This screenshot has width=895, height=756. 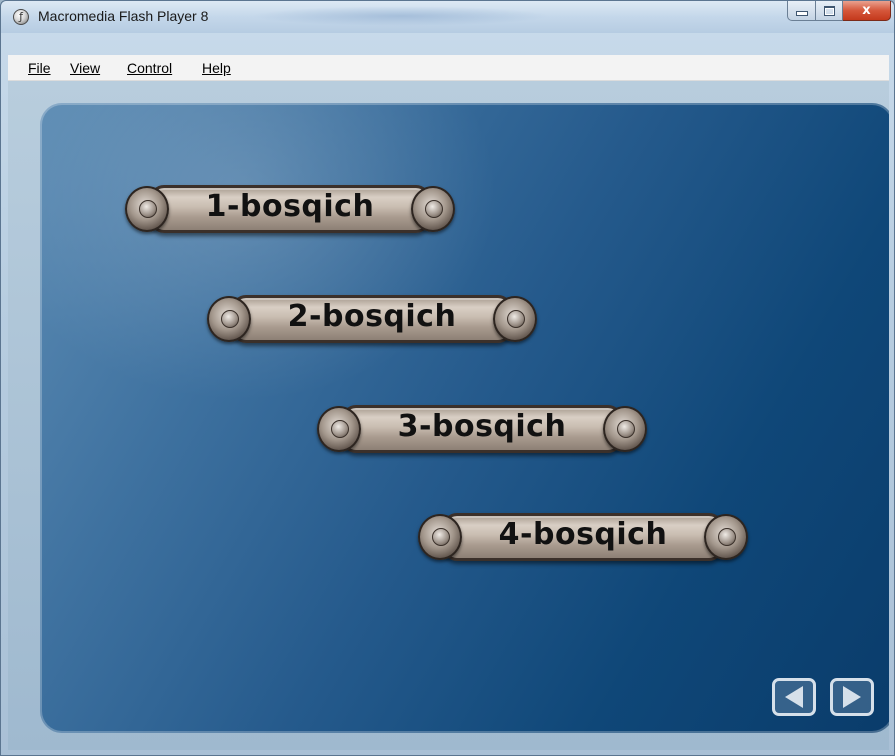 I want to click on next-button, so click(x=852, y=697).